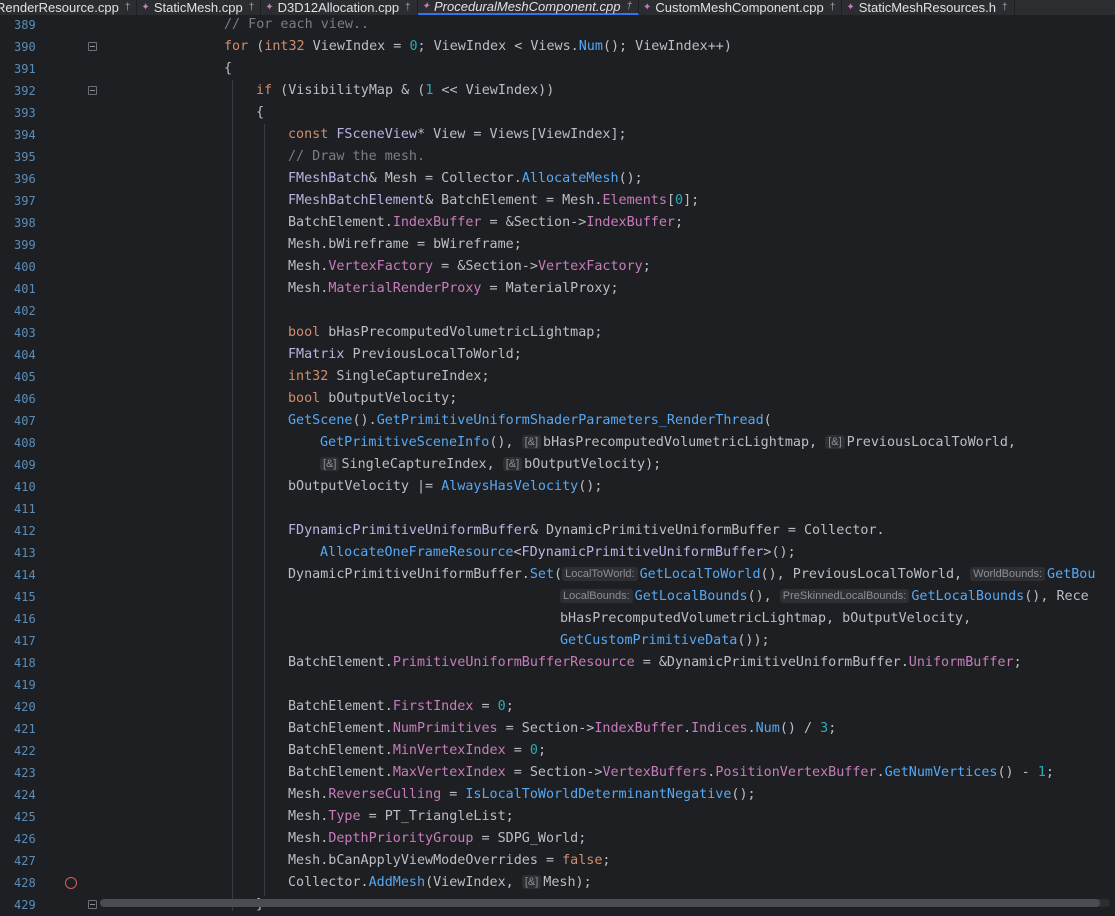 This screenshot has width=1115, height=916. What do you see at coordinates (25, 443) in the screenshot?
I see `line-number: 408` at bounding box center [25, 443].